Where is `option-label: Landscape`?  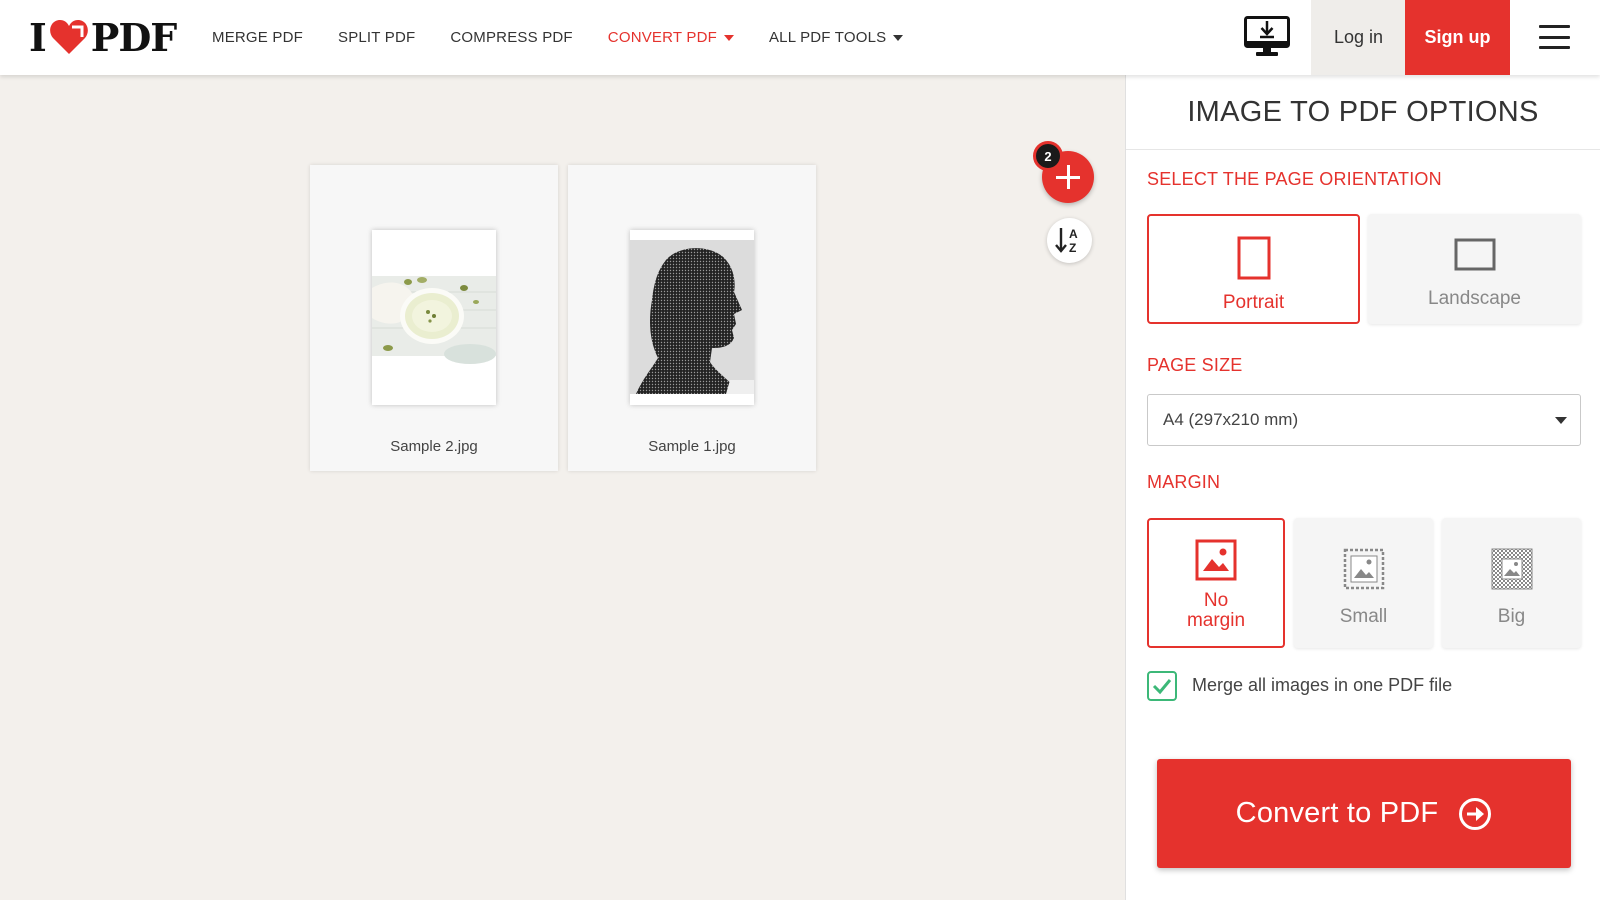
option-label: Landscape is located at coordinates (1474, 298).